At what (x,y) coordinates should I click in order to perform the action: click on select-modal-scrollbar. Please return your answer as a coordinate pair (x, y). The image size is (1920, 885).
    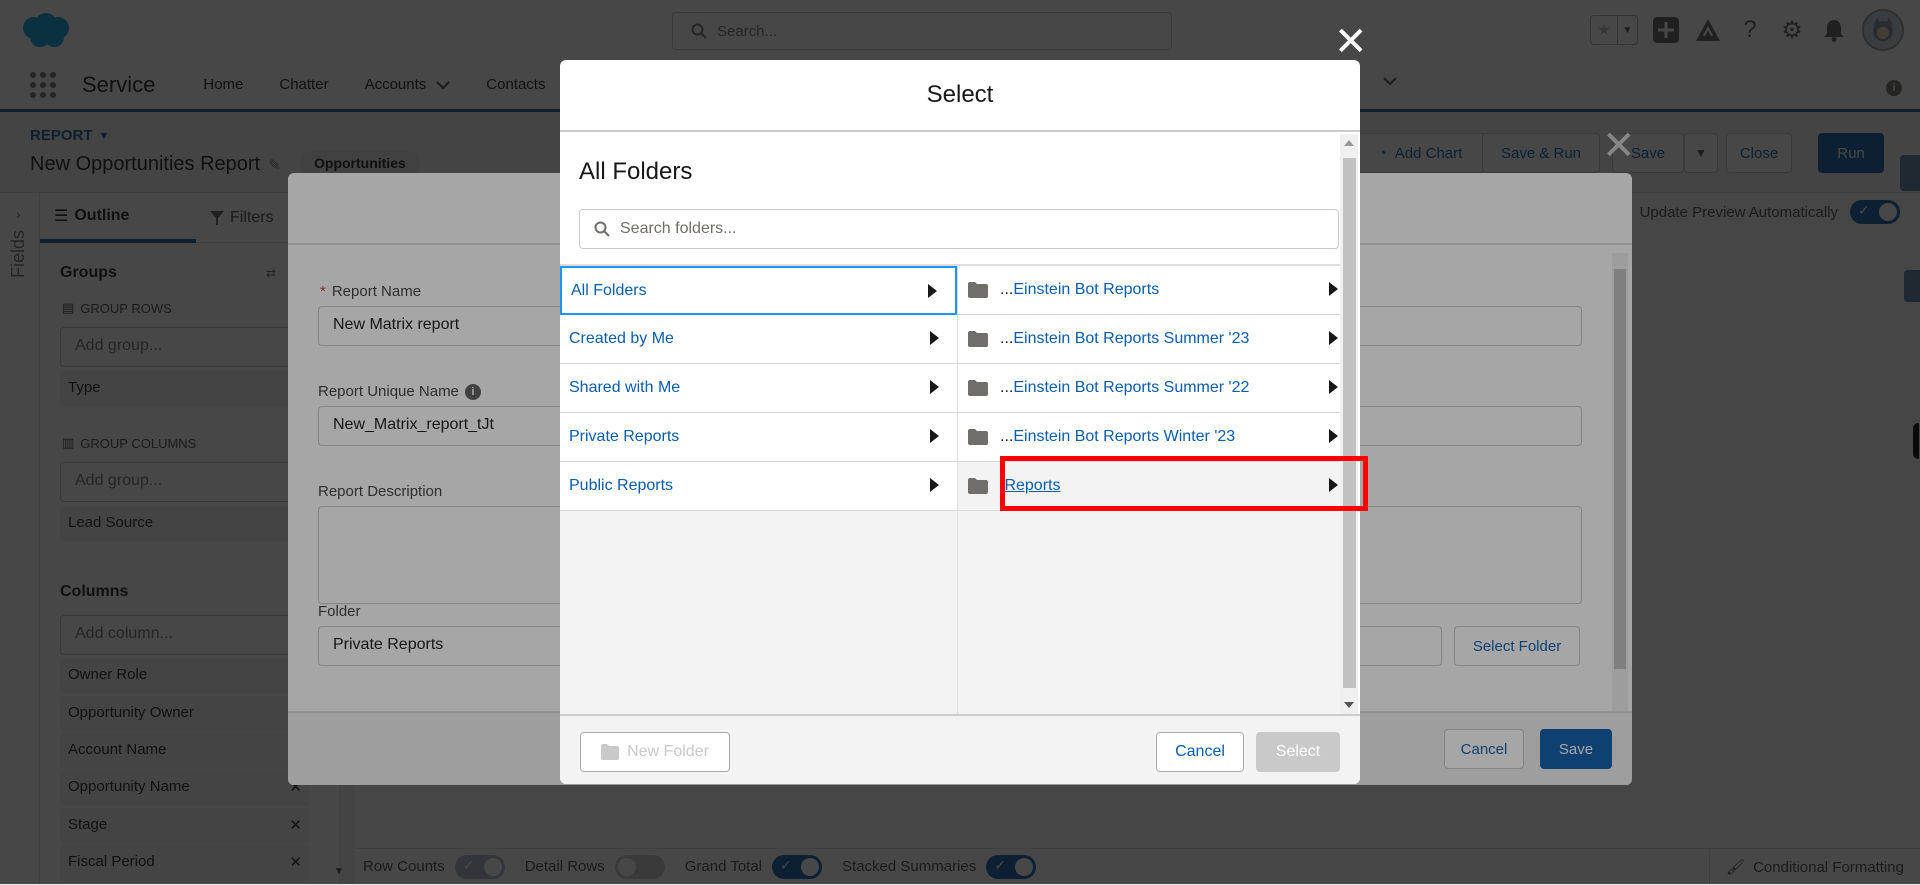
    Looking at the image, I should click on (1349, 424).